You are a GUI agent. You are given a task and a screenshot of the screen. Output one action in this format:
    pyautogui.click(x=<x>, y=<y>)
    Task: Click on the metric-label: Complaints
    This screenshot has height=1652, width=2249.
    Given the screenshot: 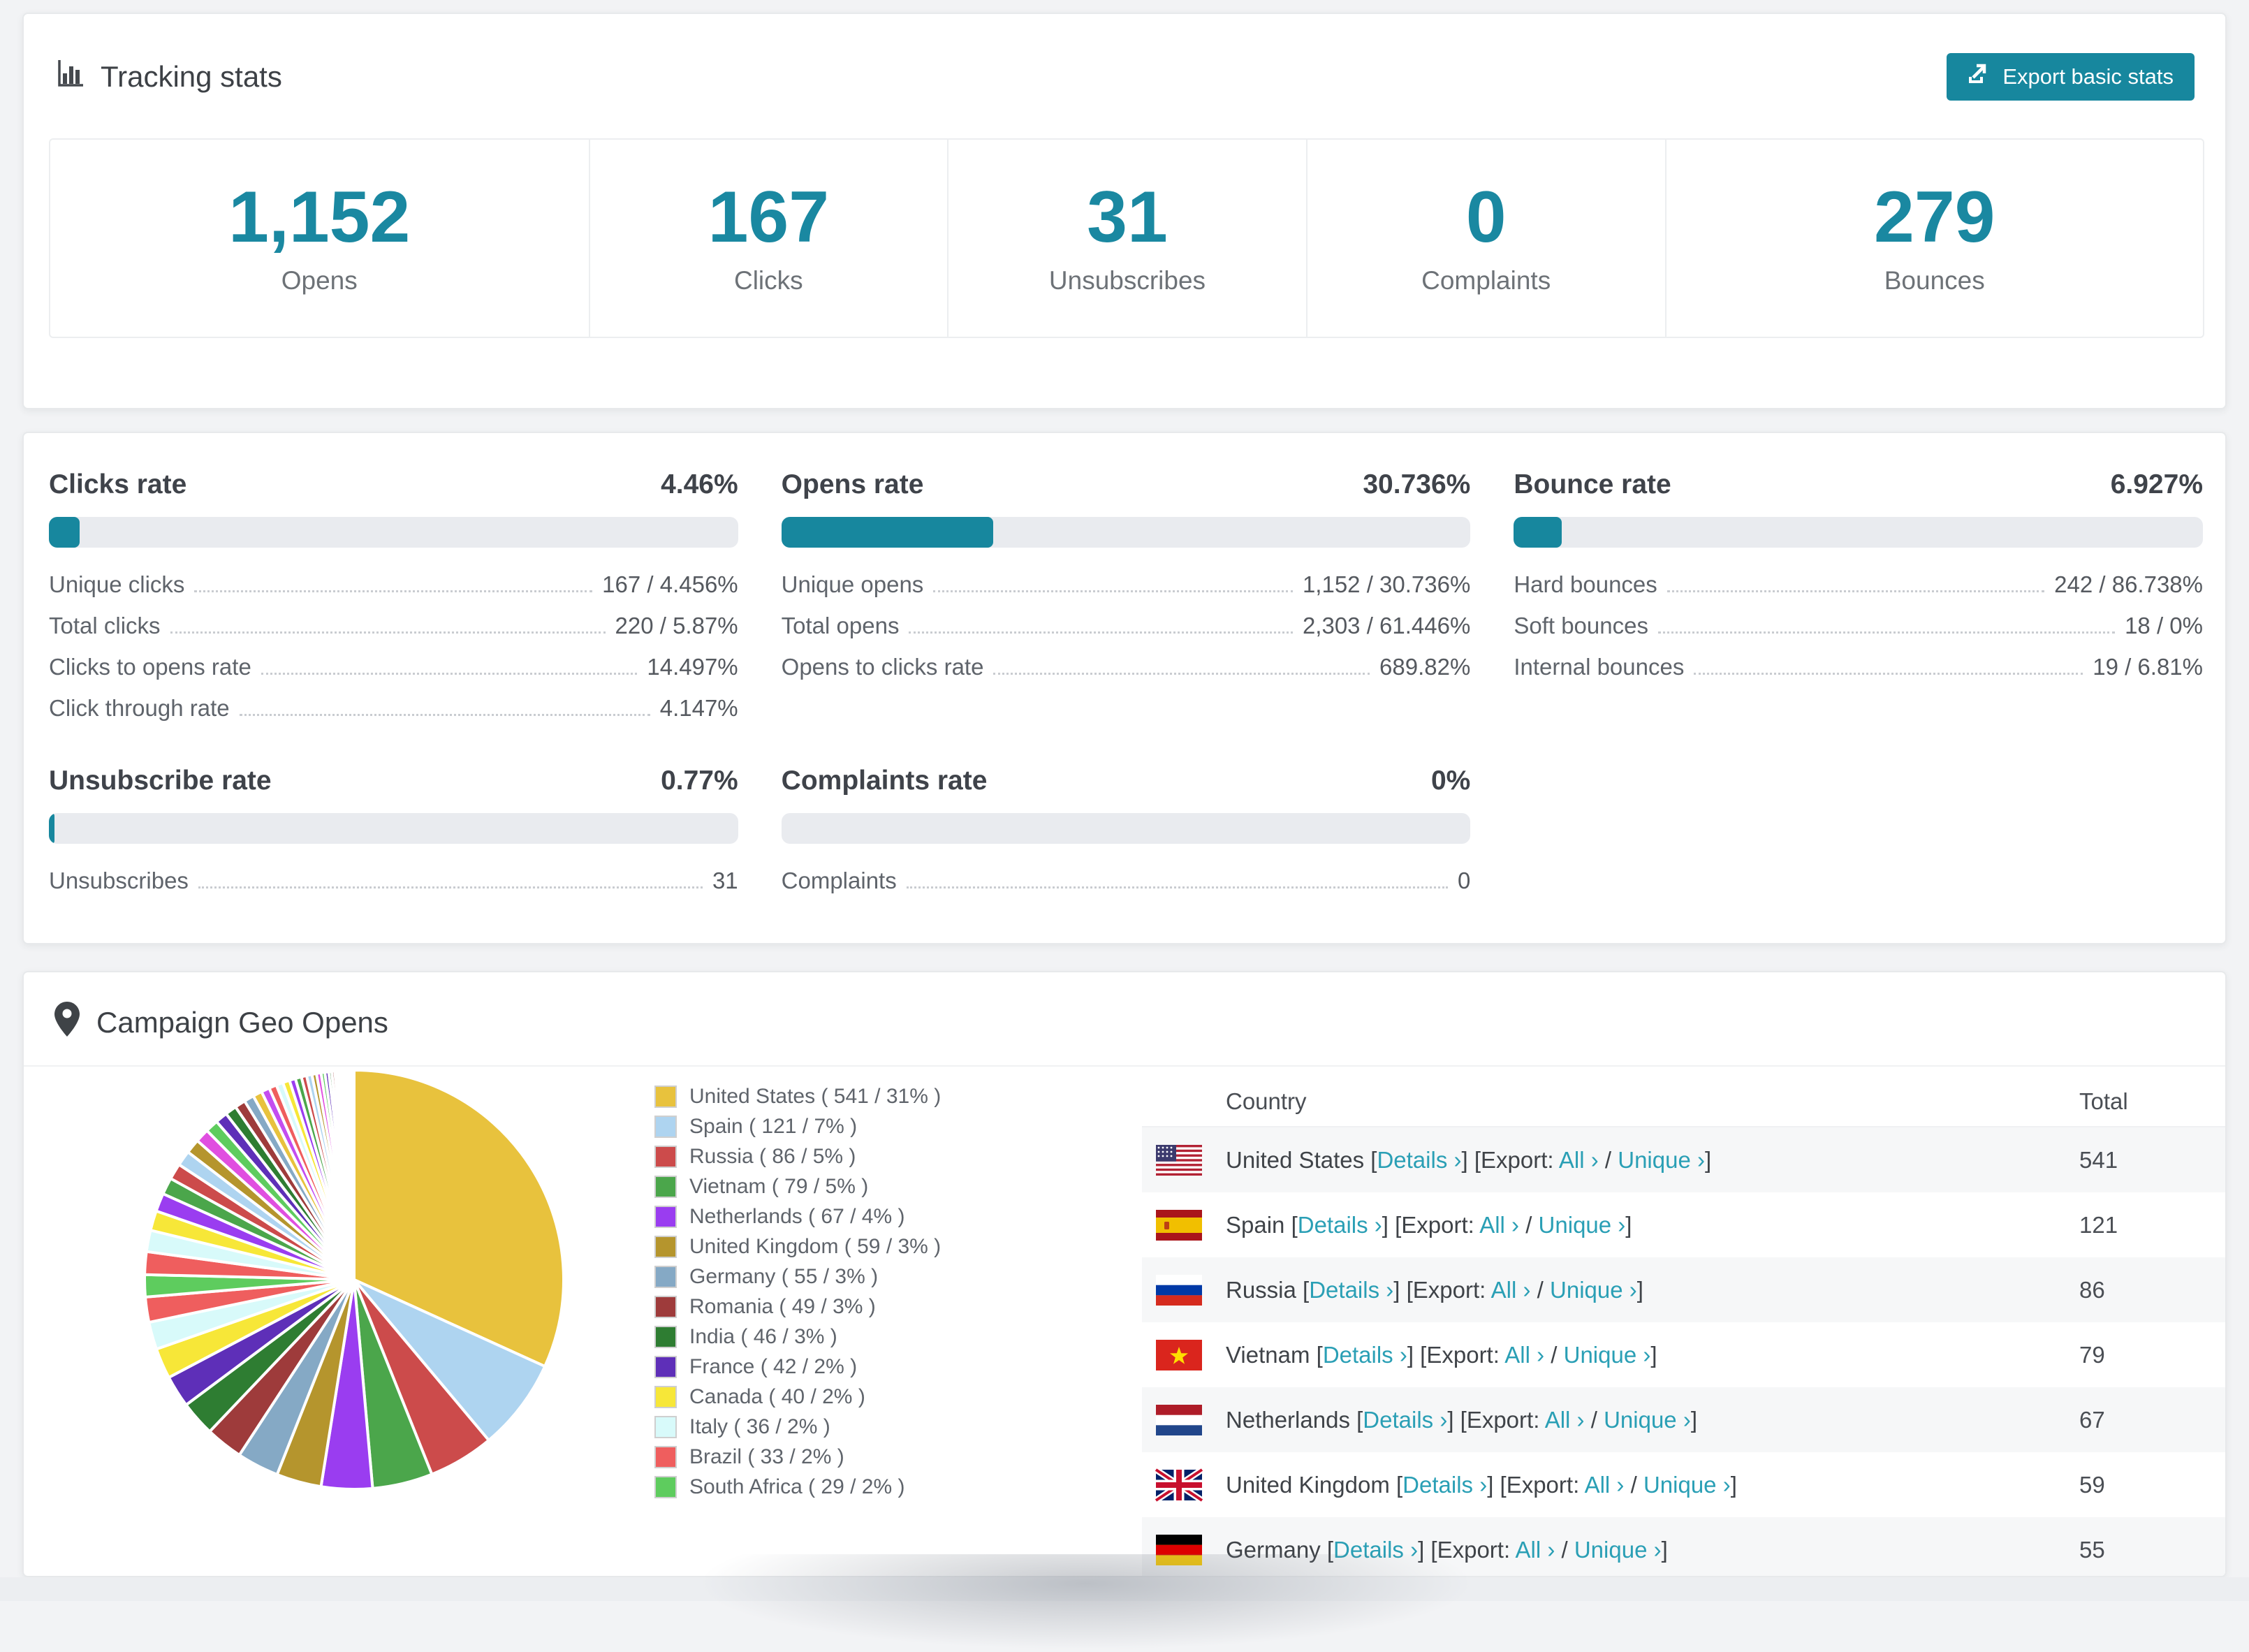 What is the action you would take?
    pyautogui.click(x=839, y=880)
    